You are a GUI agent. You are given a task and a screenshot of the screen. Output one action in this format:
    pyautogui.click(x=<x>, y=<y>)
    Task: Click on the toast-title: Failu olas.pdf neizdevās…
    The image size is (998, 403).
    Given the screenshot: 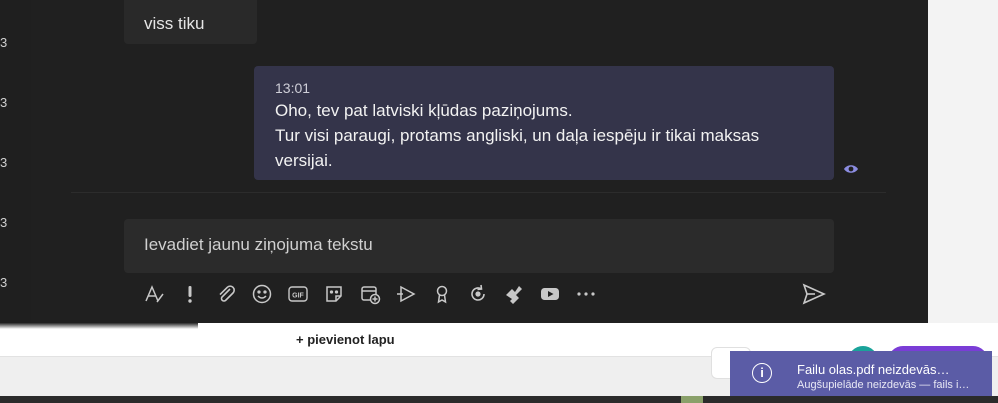 What is the action you would take?
    pyautogui.click(x=873, y=369)
    